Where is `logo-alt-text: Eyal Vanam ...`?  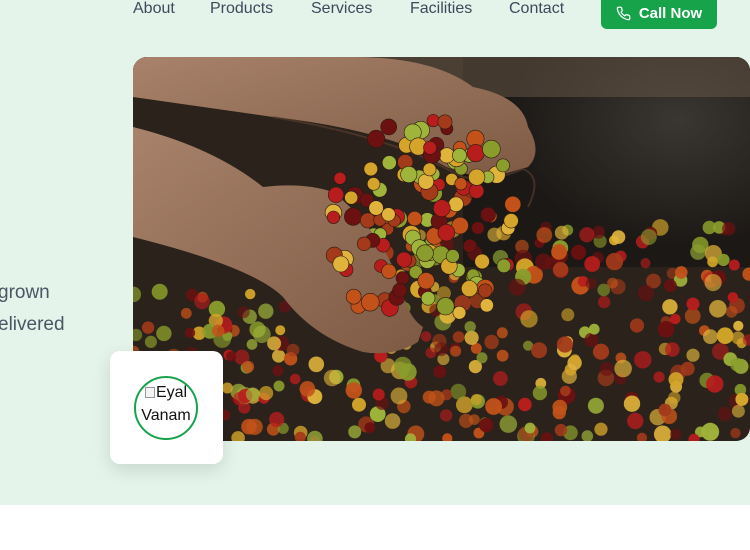
logo-alt-text: Eyal Vanam ... is located at coordinates (166, 409).